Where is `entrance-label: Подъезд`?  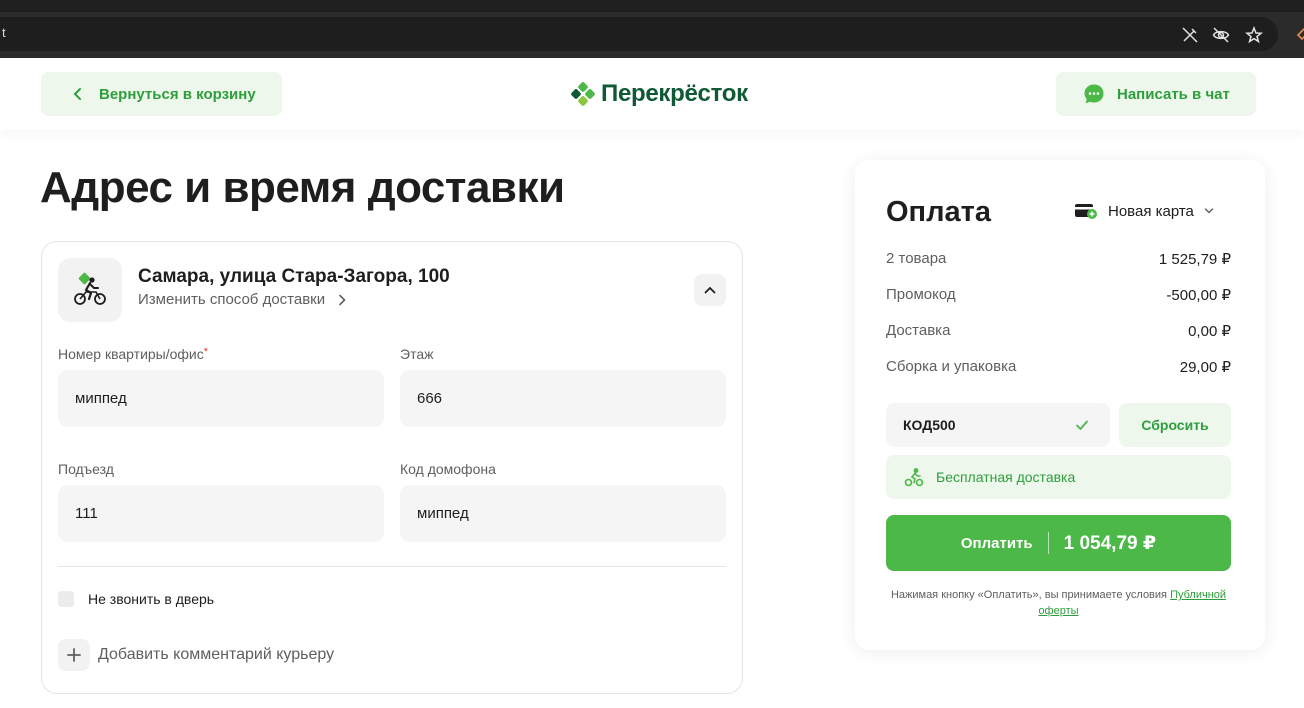
entrance-label: Подъезд is located at coordinates (86, 469).